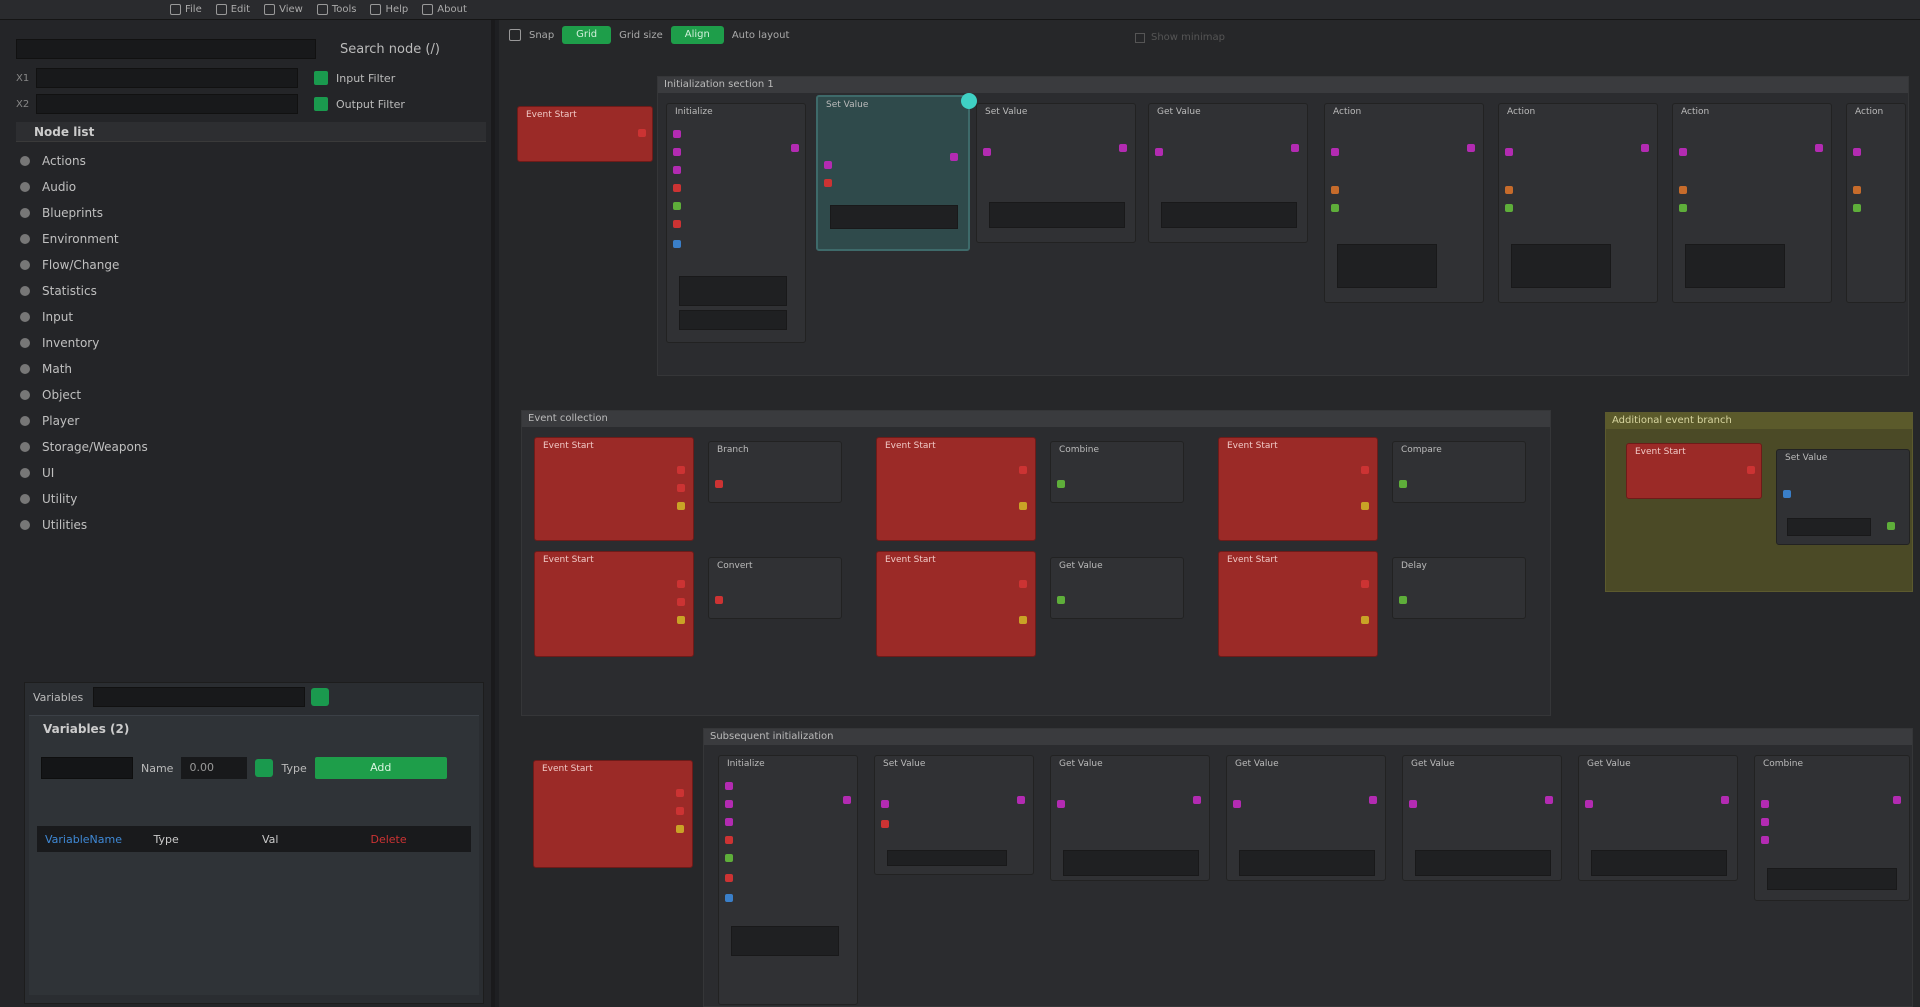 The width and height of the screenshot is (1920, 1007). I want to click on align-button: Align, so click(697, 35).